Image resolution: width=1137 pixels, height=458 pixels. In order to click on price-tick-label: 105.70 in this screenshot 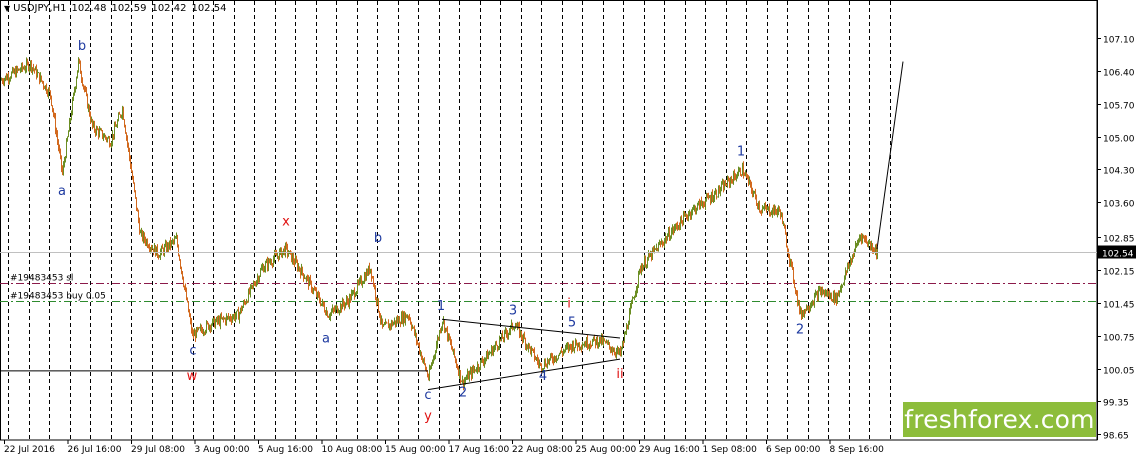, I will do `click(1119, 107)`.